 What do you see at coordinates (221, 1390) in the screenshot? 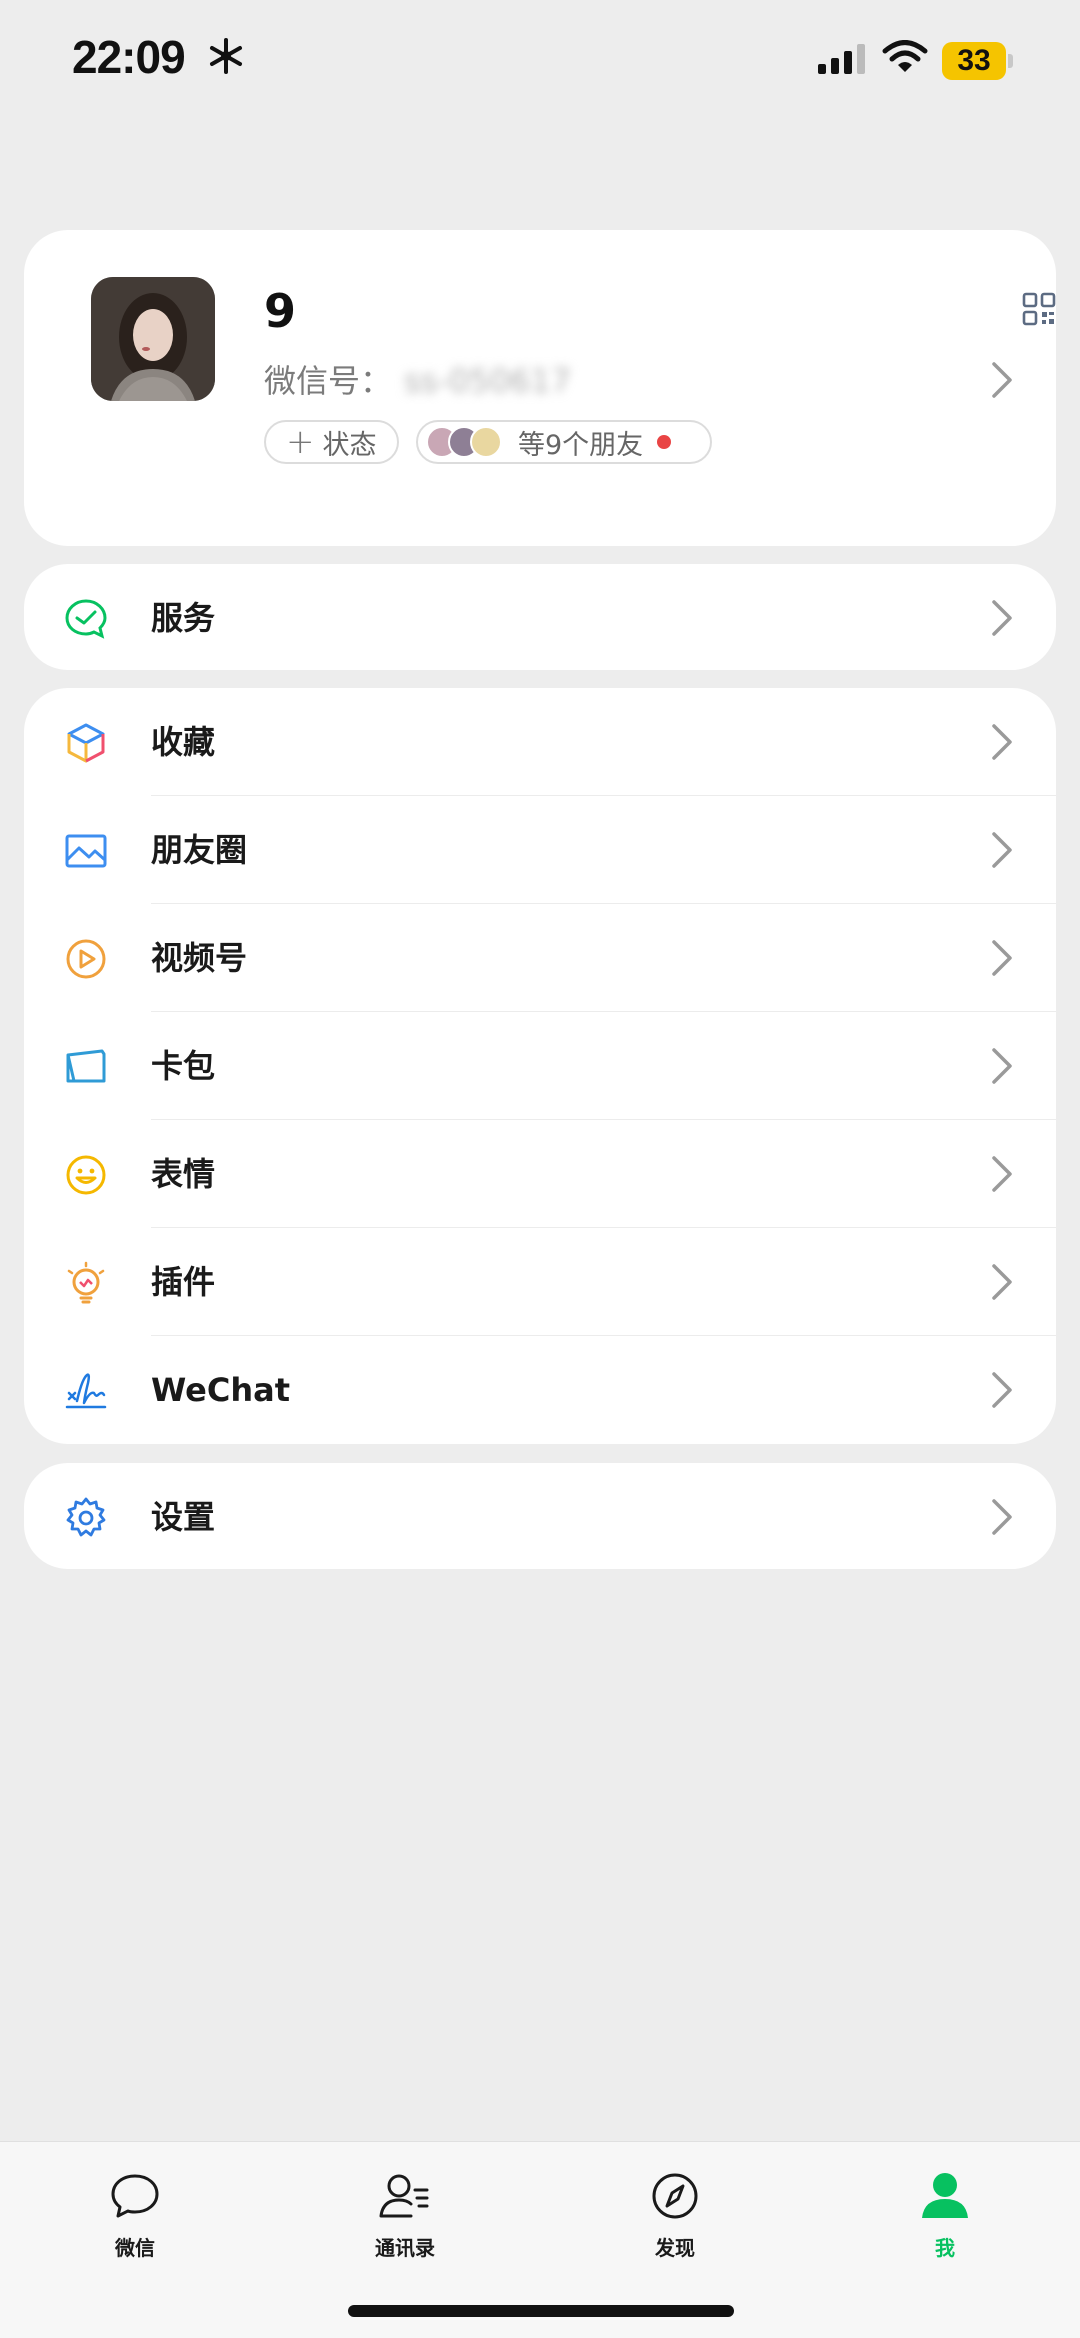
I see `menu-item-label: WeChat` at bounding box center [221, 1390].